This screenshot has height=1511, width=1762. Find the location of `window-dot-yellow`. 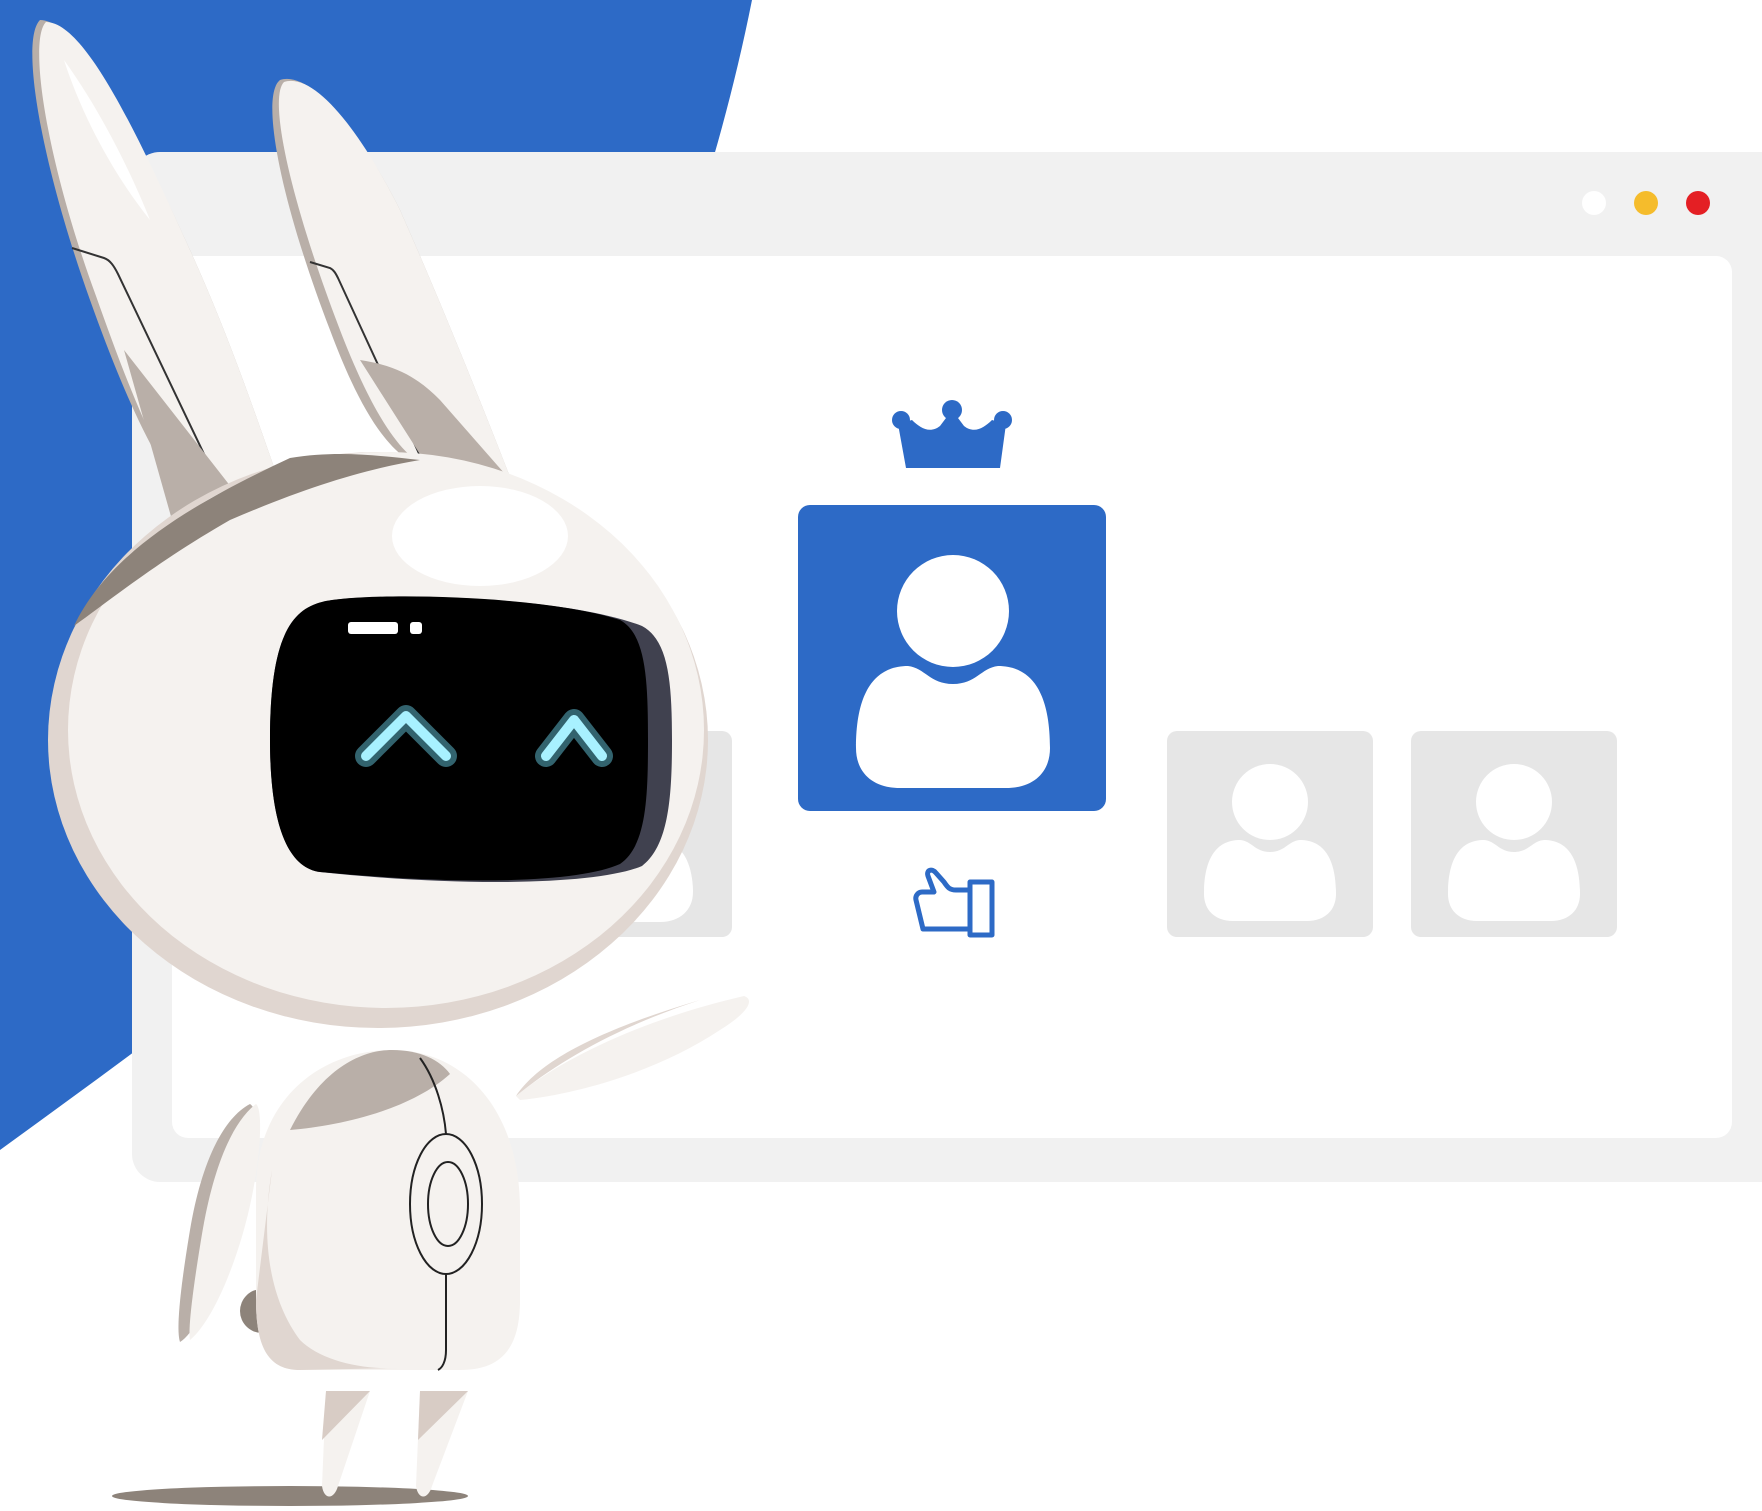

window-dot-yellow is located at coordinates (1646, 203).